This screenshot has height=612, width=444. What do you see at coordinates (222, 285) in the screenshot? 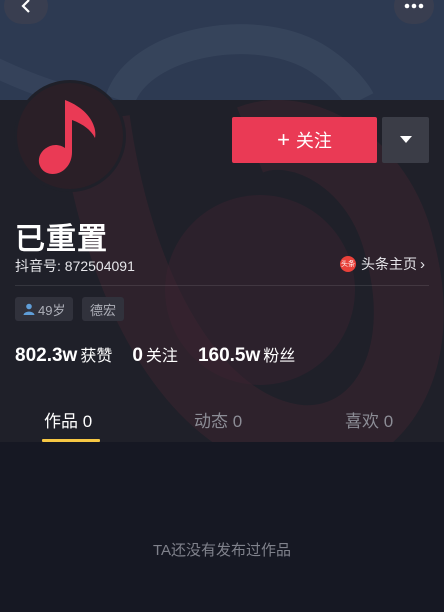
I see `divider` at bounding box center [222, 285].